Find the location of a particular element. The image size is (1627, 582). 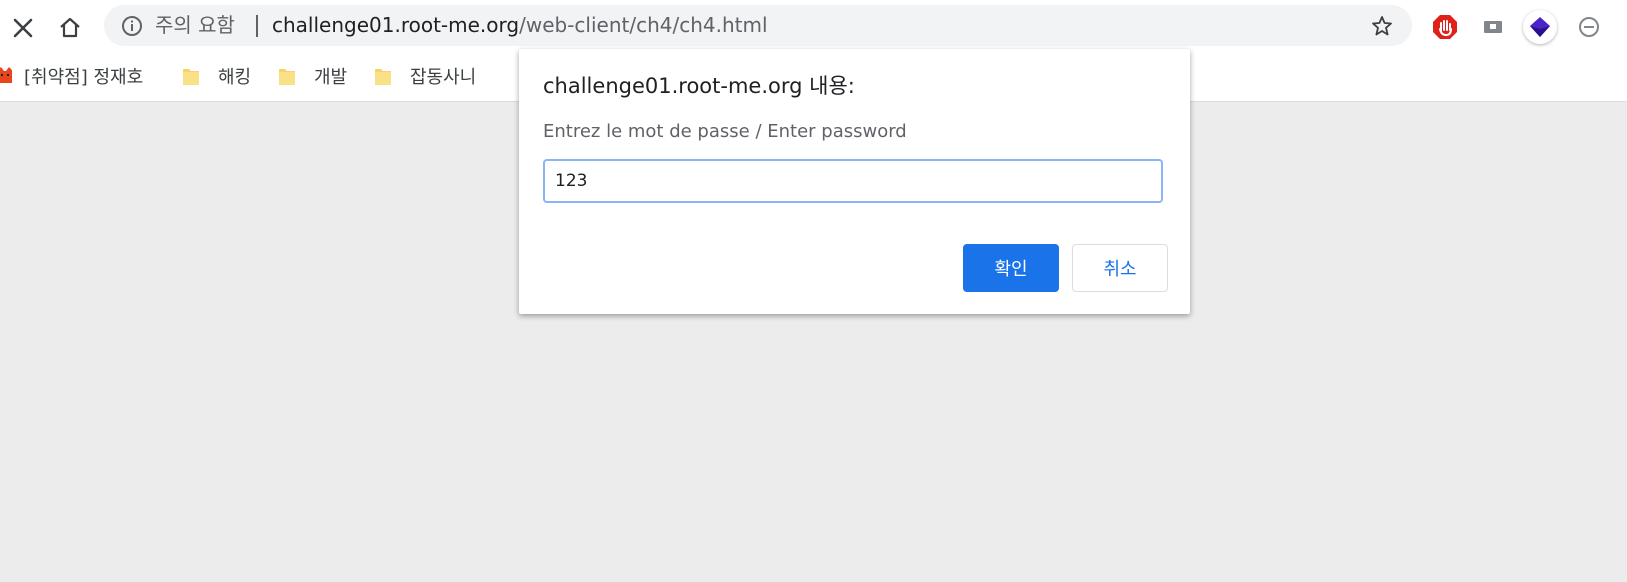

layers-icon is located at coordinates (1540, 27).